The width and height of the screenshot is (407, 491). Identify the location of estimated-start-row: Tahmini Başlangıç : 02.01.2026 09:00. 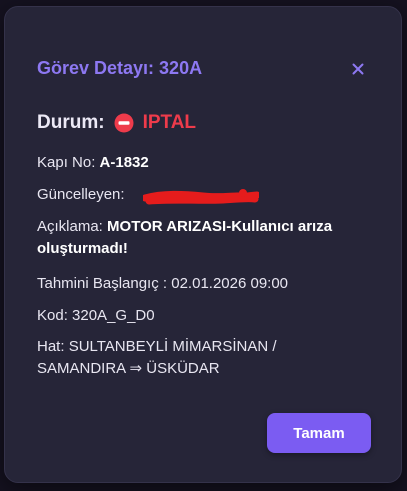
(162, 284).